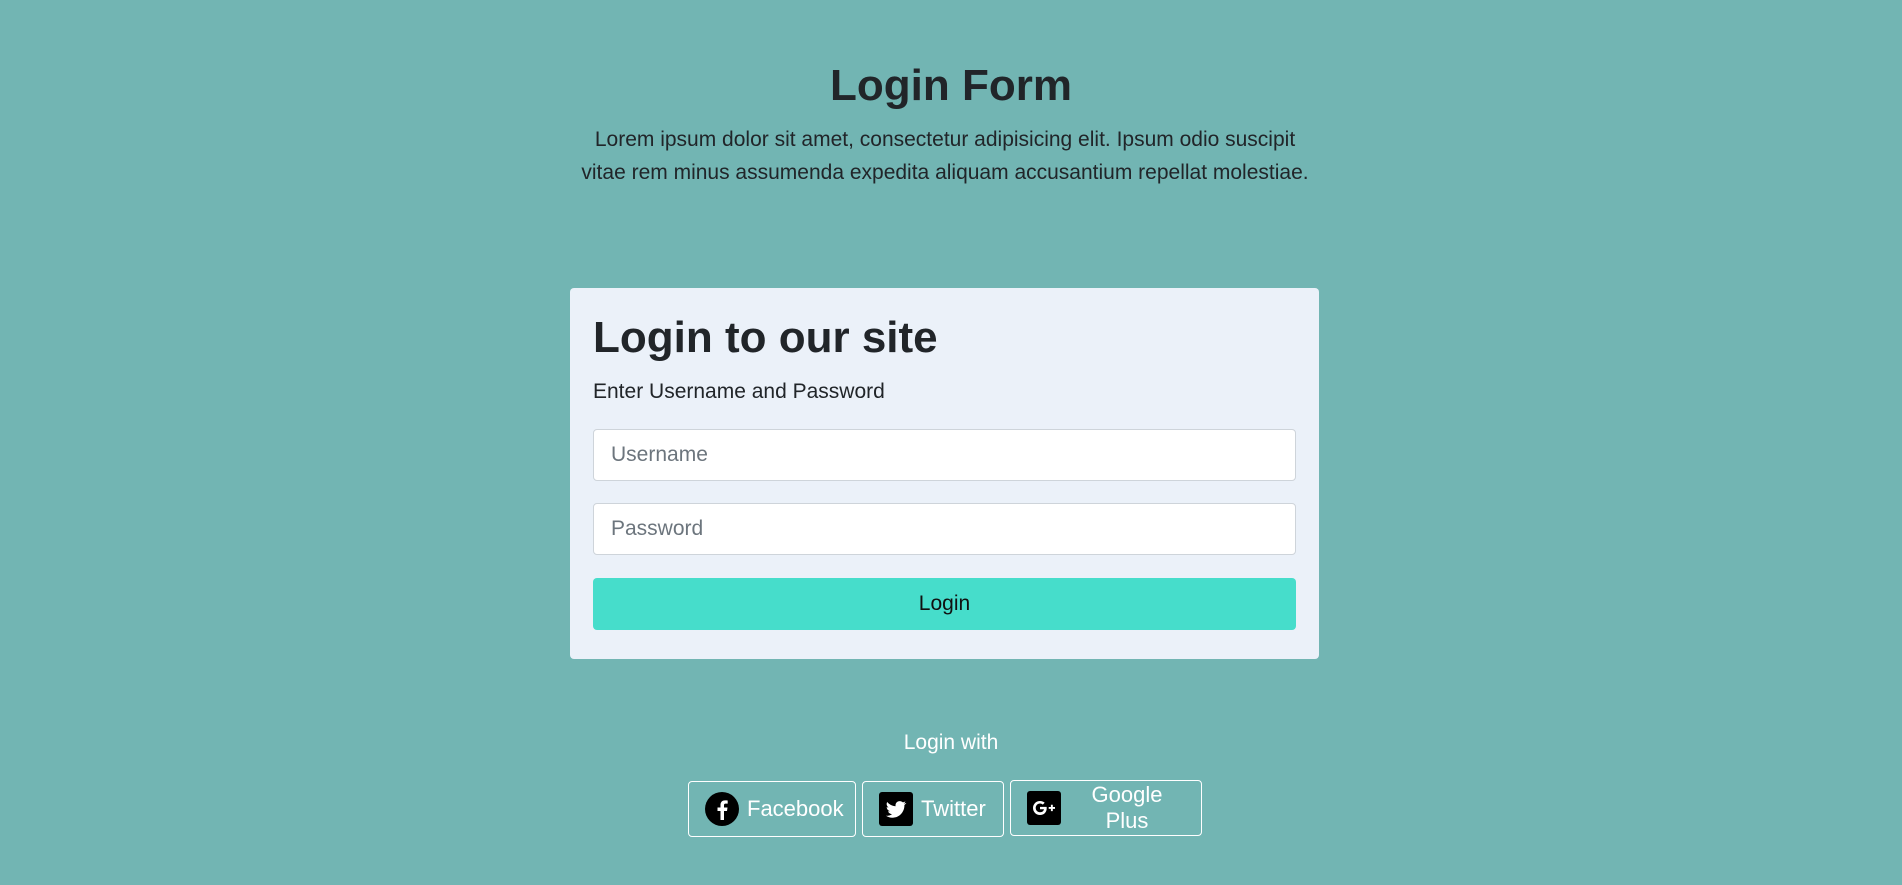  Describe the element at coordinates (896, 809) in the screenshot. I see `twitter-icon` at that location.